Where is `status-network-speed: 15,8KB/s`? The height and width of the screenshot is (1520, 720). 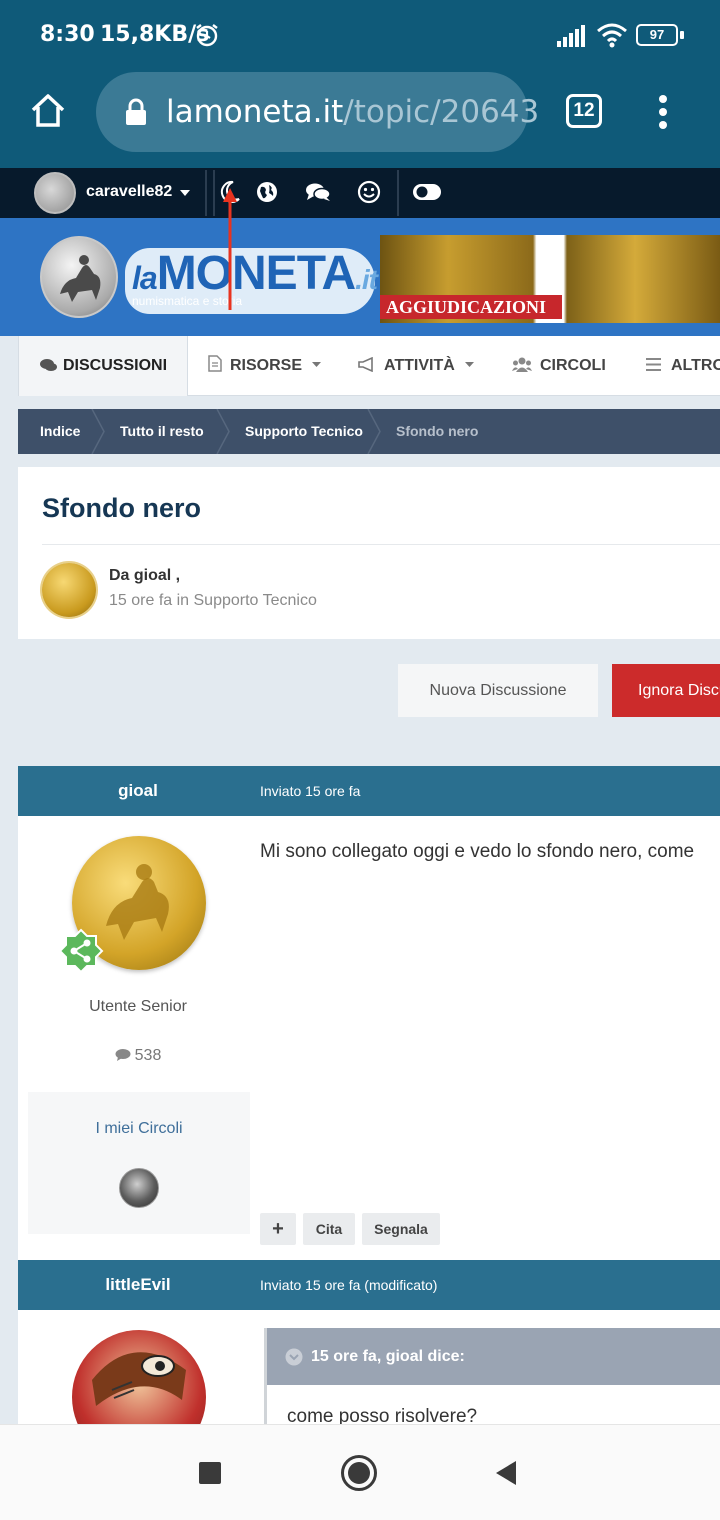
status-network-speed: 15,8KB/s is located at coordinates (155, 34).